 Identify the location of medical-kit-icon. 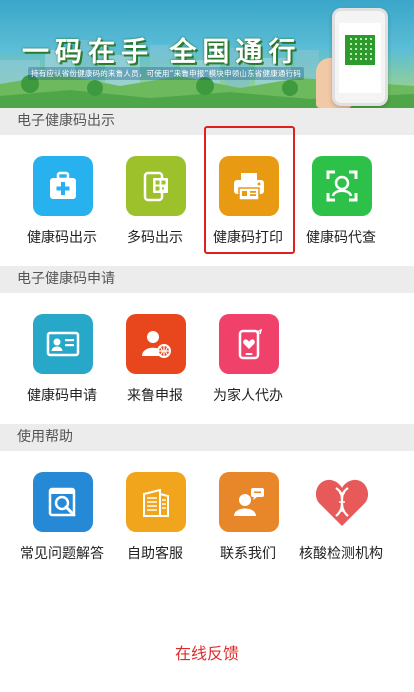
(63, 186).